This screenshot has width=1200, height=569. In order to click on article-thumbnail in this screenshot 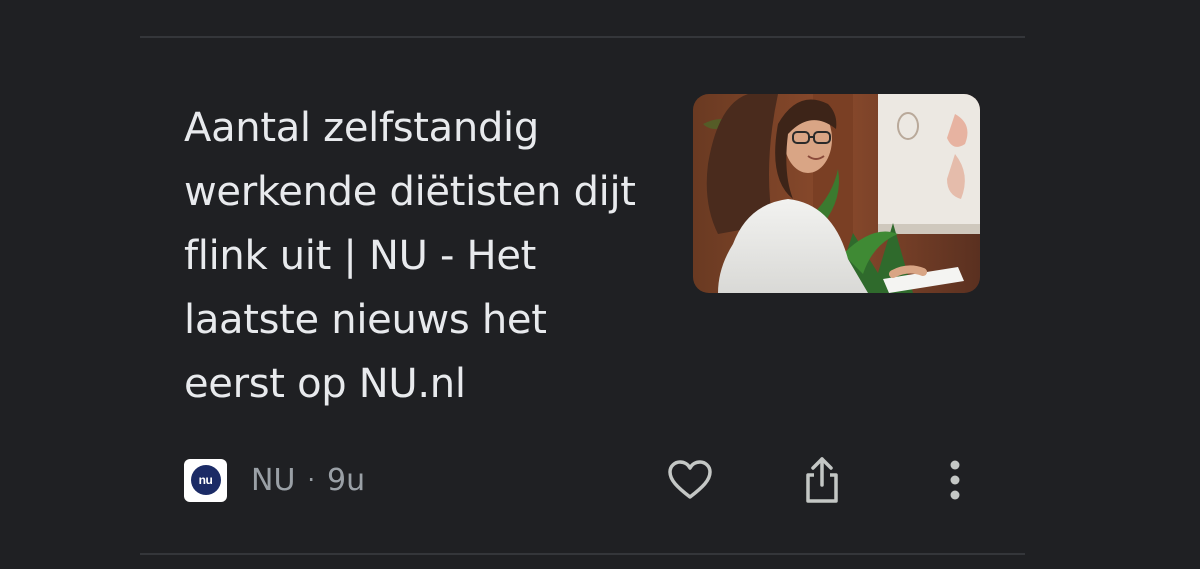, I will do `click(836, 193)`.